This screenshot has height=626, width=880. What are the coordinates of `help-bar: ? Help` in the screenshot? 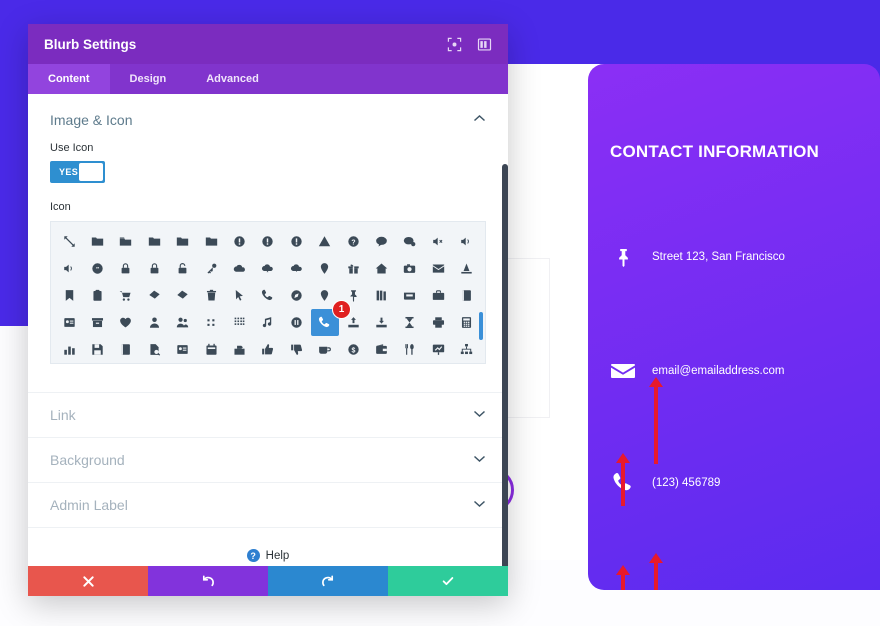 It's located at (268, 546).